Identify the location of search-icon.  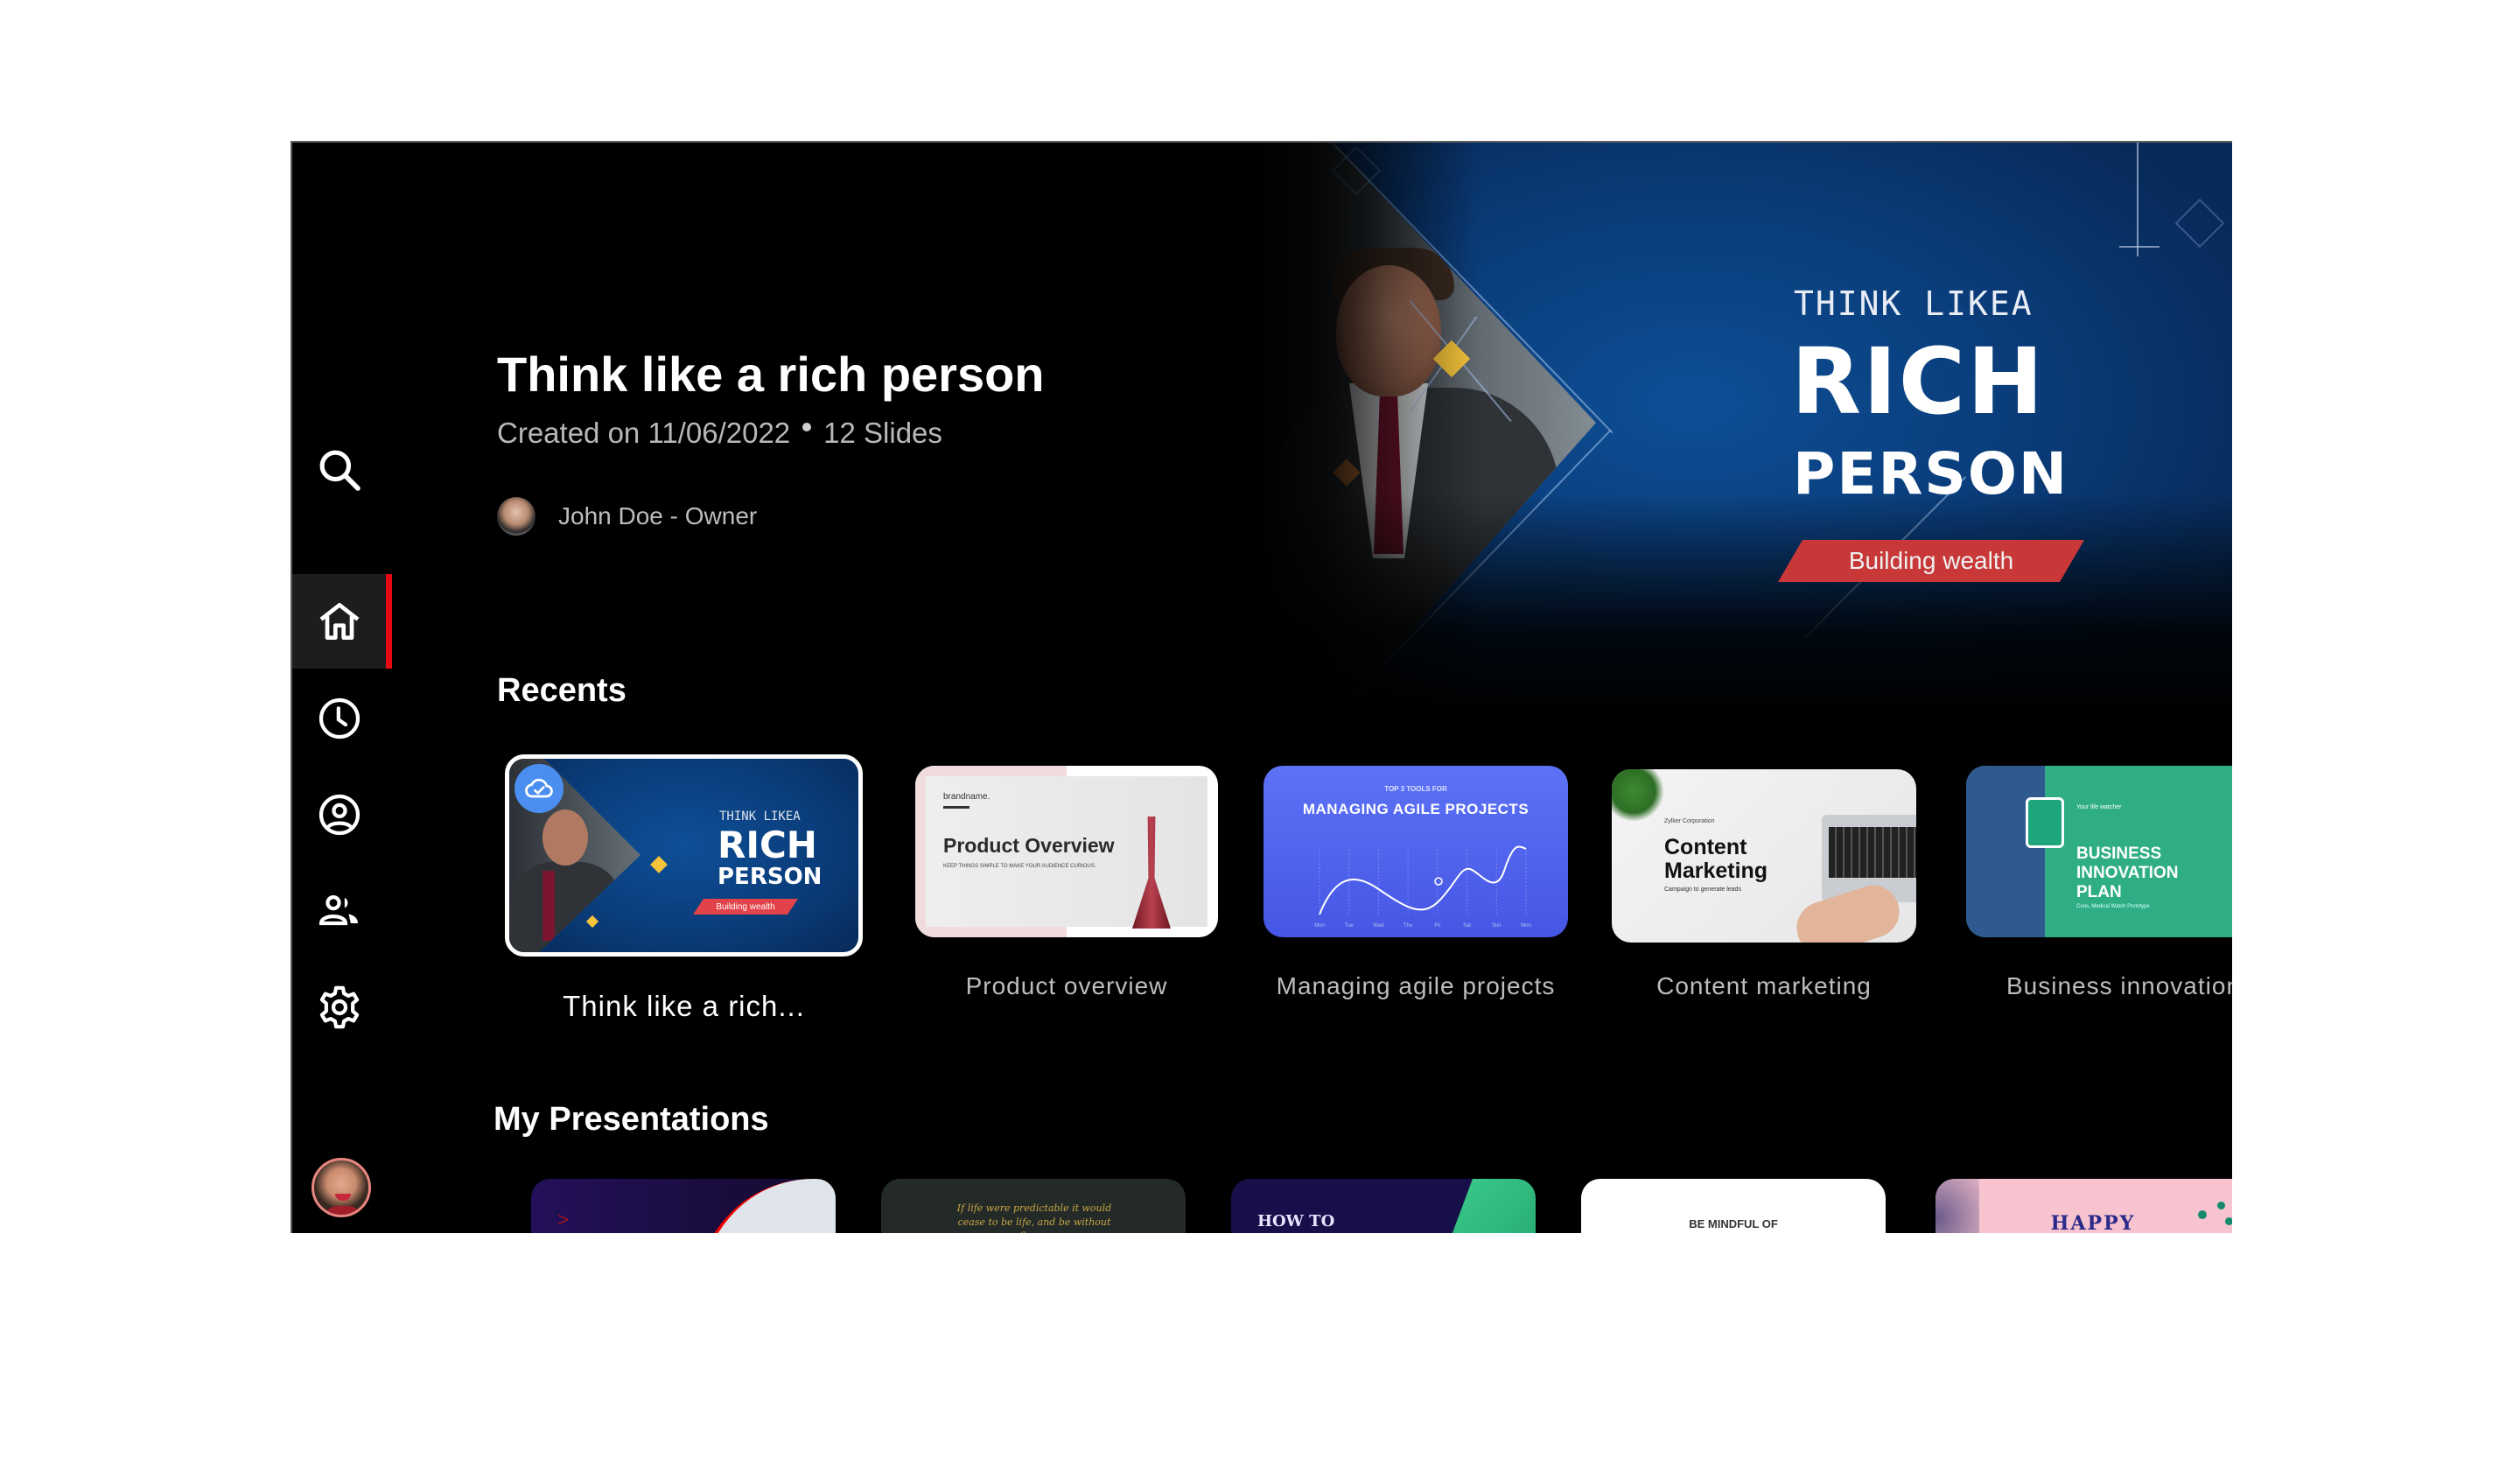
(339, 470).